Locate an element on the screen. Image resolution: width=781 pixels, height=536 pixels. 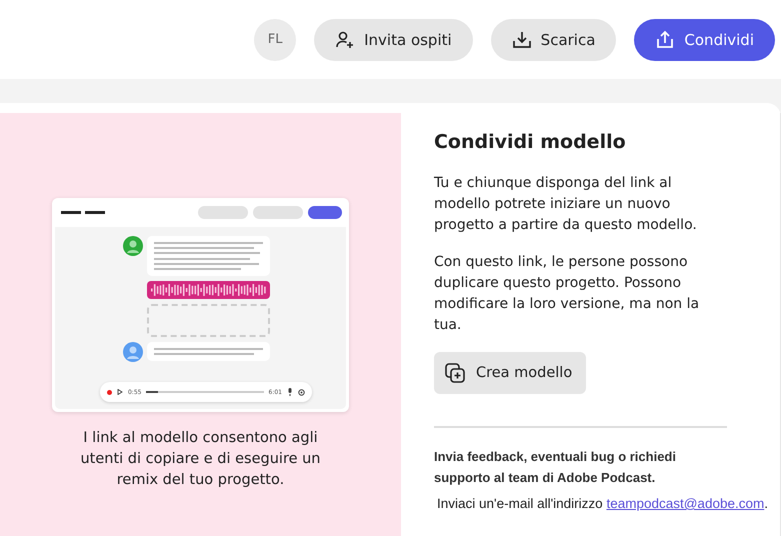
user-avatar: FL is located at coordinates (275, 39).